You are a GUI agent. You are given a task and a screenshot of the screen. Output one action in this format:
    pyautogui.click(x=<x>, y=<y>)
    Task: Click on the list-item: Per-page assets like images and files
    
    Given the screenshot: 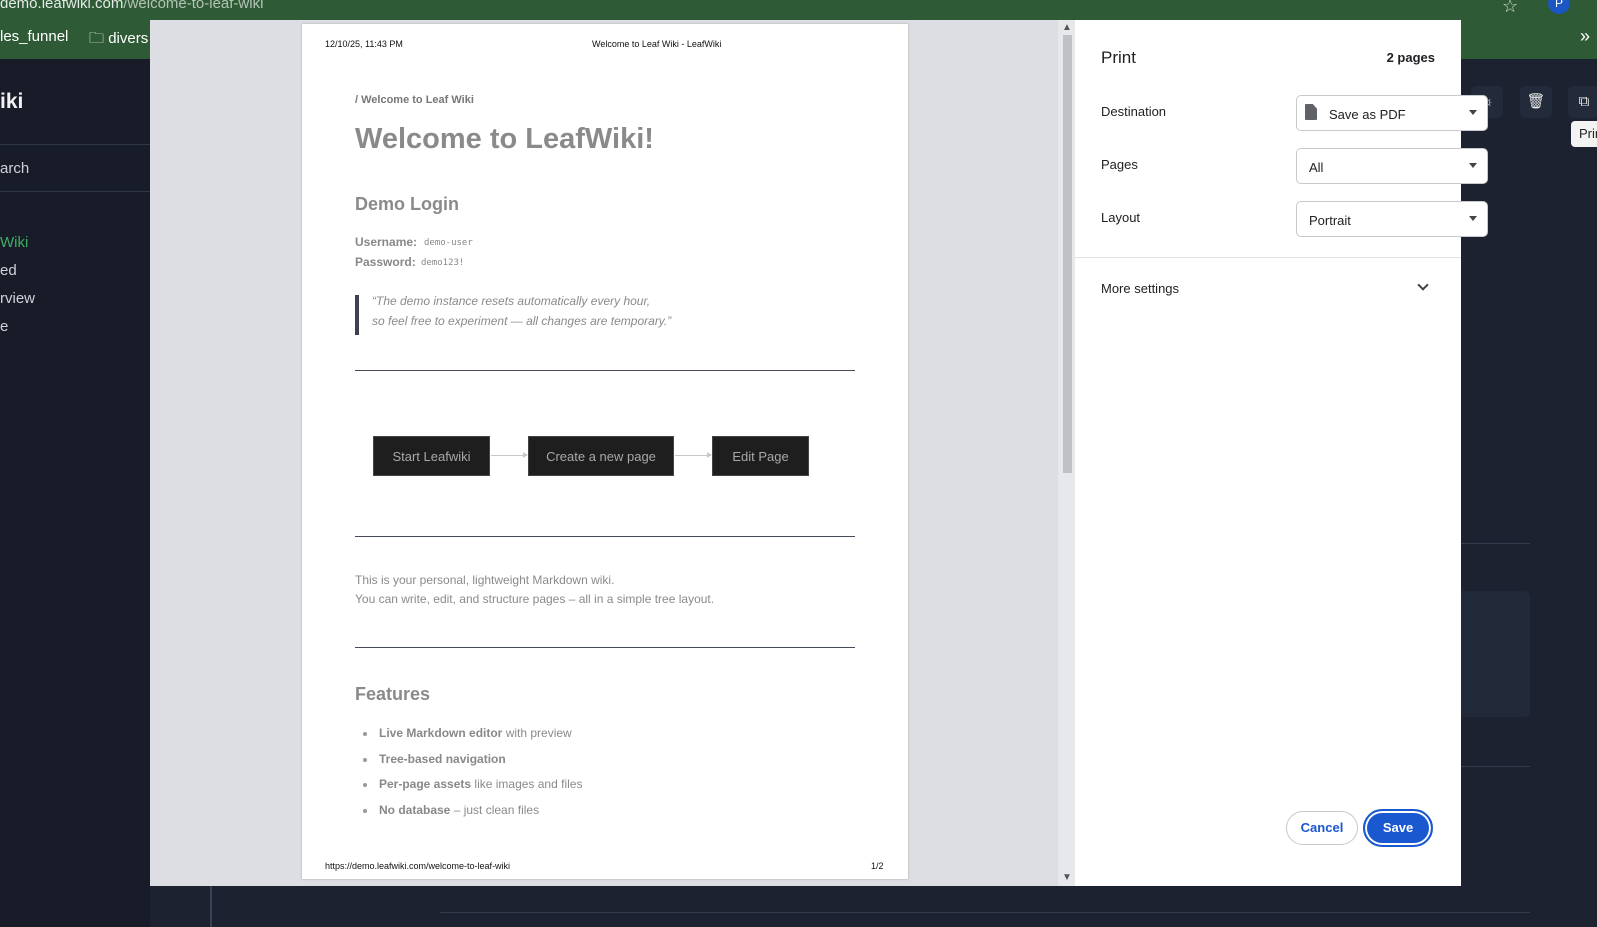 What is the action you would take?
    pyautogui.click(x=480, y=784)
    